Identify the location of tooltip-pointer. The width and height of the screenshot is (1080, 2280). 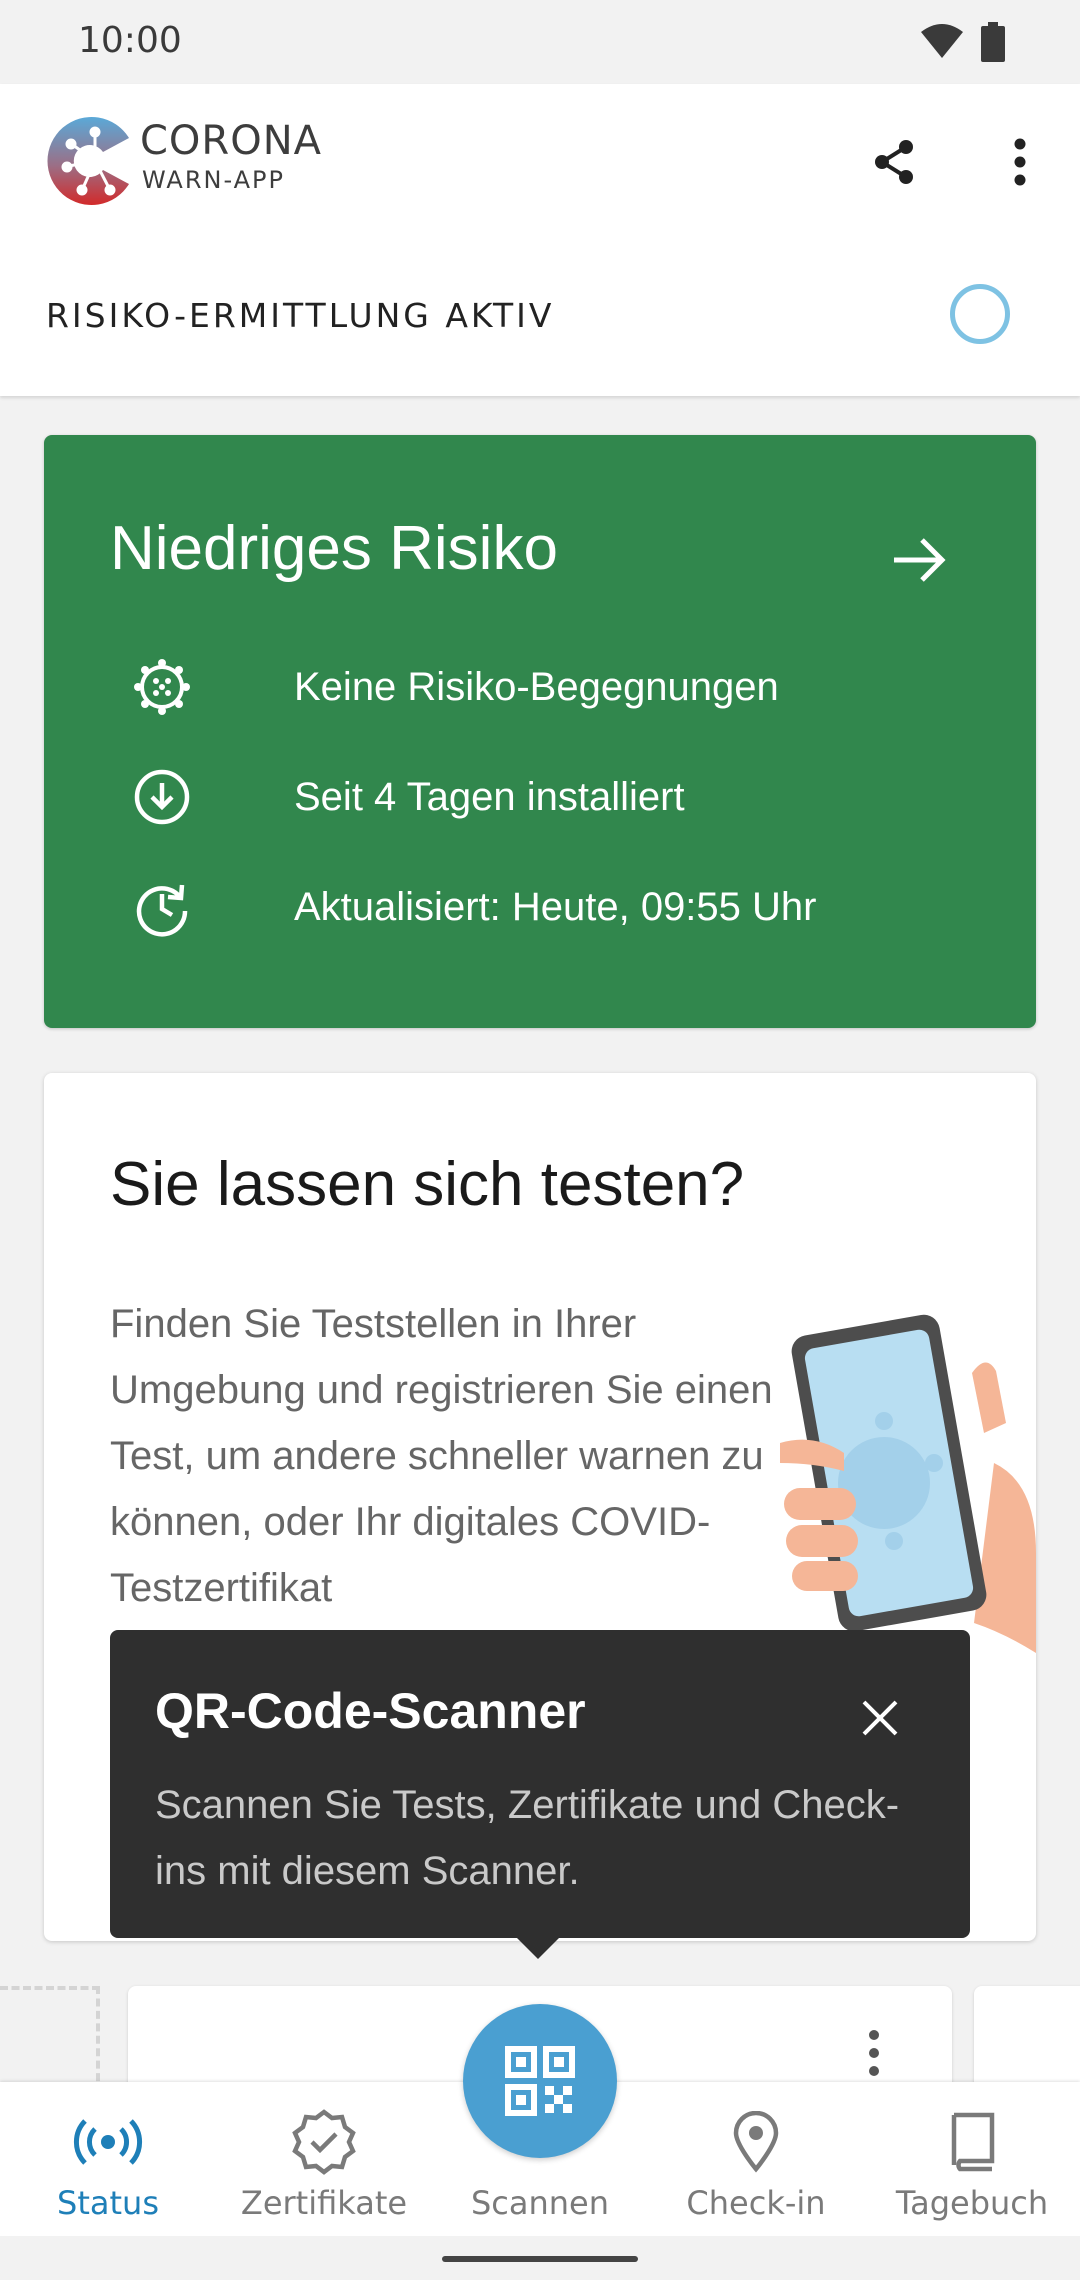
(538, 1948).